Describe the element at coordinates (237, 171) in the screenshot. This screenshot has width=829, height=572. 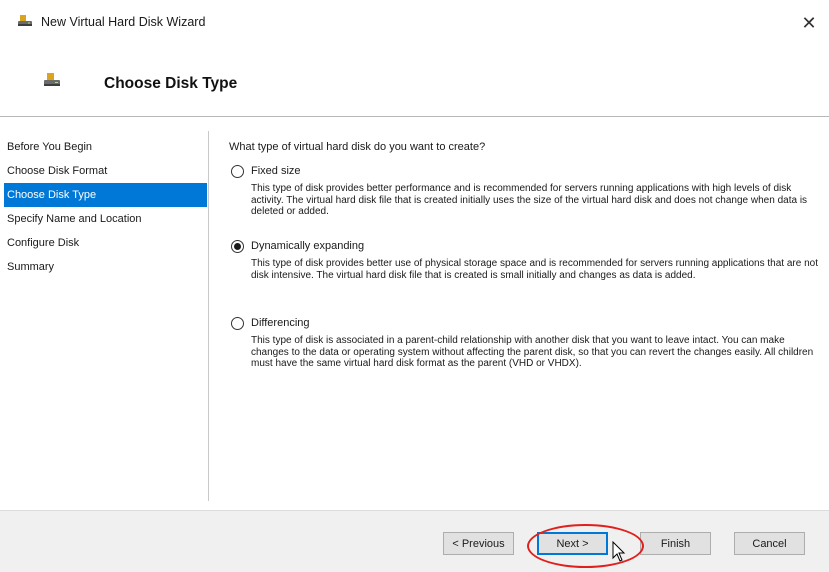
I see `fixed-size-radio` at that location.